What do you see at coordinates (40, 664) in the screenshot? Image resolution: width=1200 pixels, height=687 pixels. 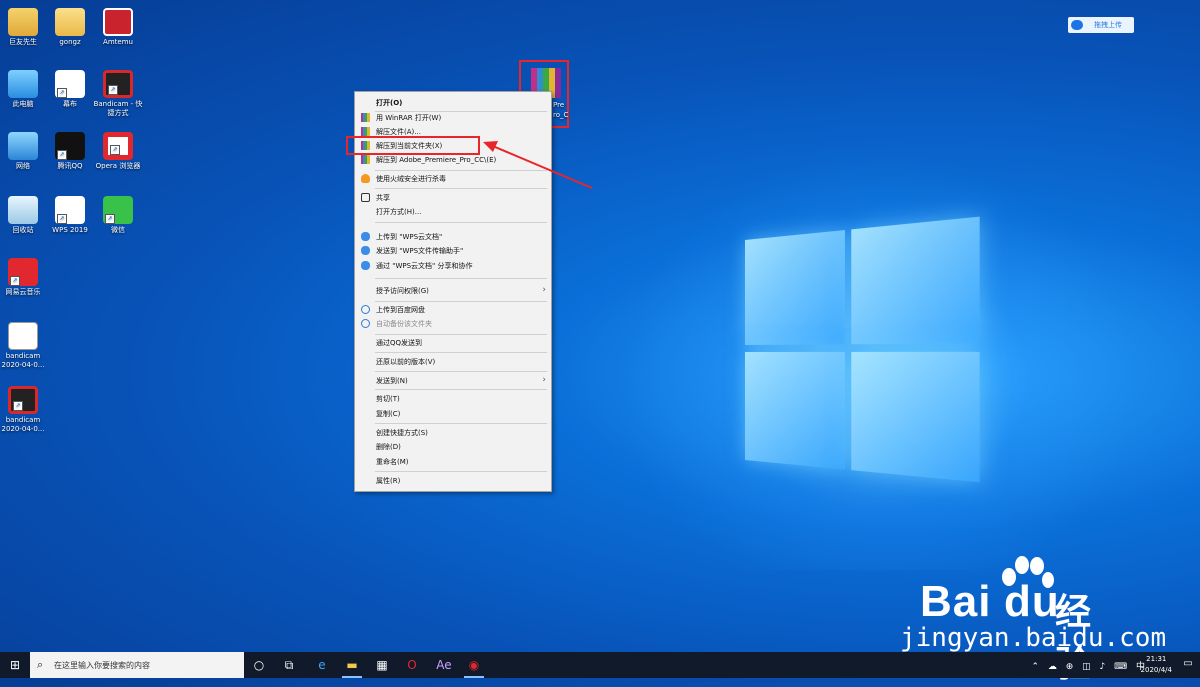 I see `search-icon: ⌕` at bounding box center [40, 664].